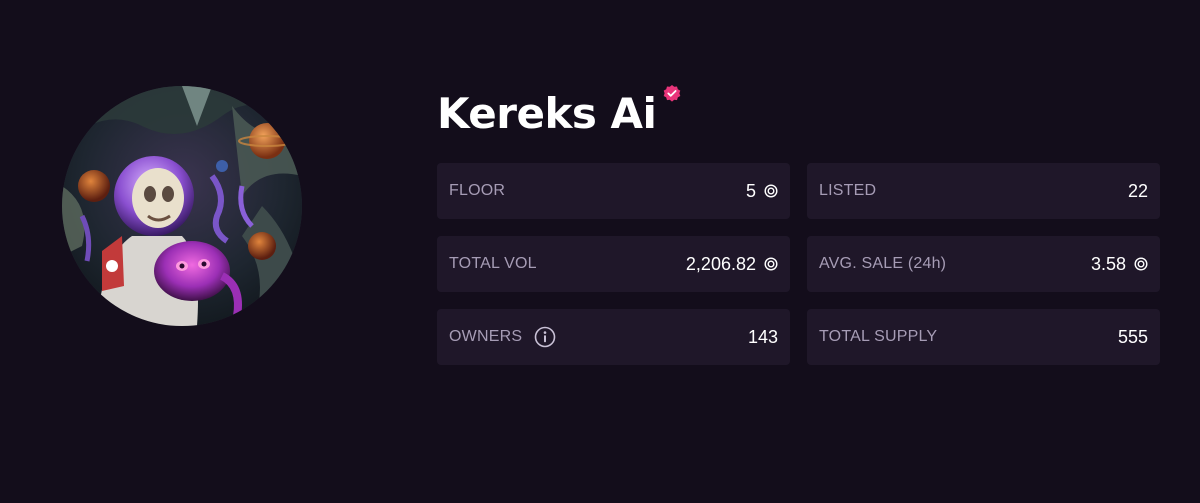 This screenshot has height=503, width=1200. I want to click on info-icon, so click(545, 337).